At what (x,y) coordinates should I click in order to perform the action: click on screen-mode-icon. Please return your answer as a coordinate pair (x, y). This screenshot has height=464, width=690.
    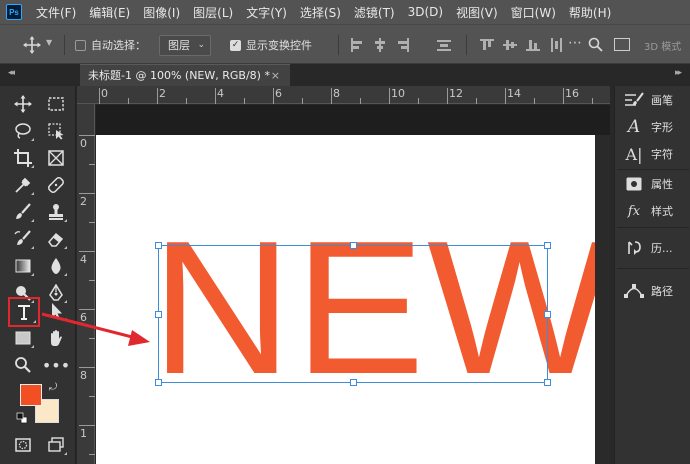
    Looking at the image, I should click on (56, 445).